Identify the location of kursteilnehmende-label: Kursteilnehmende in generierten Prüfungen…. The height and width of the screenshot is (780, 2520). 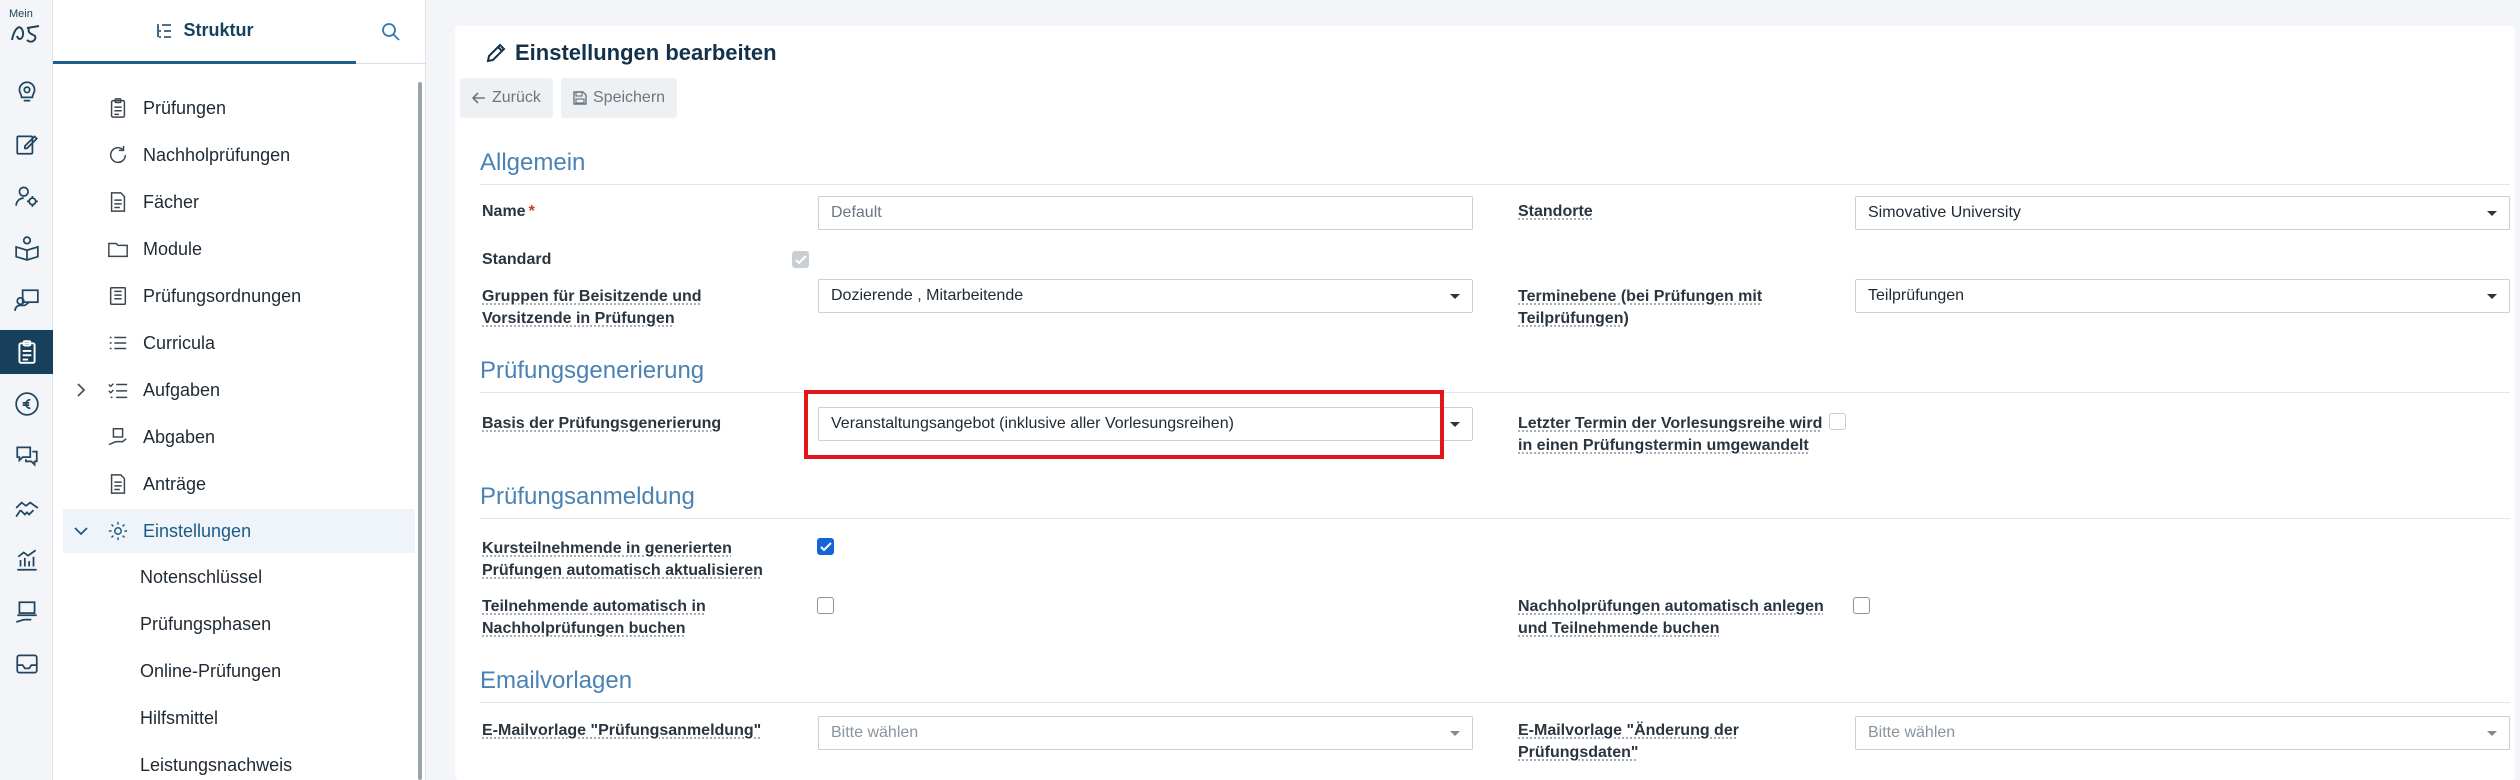
(622, 560).